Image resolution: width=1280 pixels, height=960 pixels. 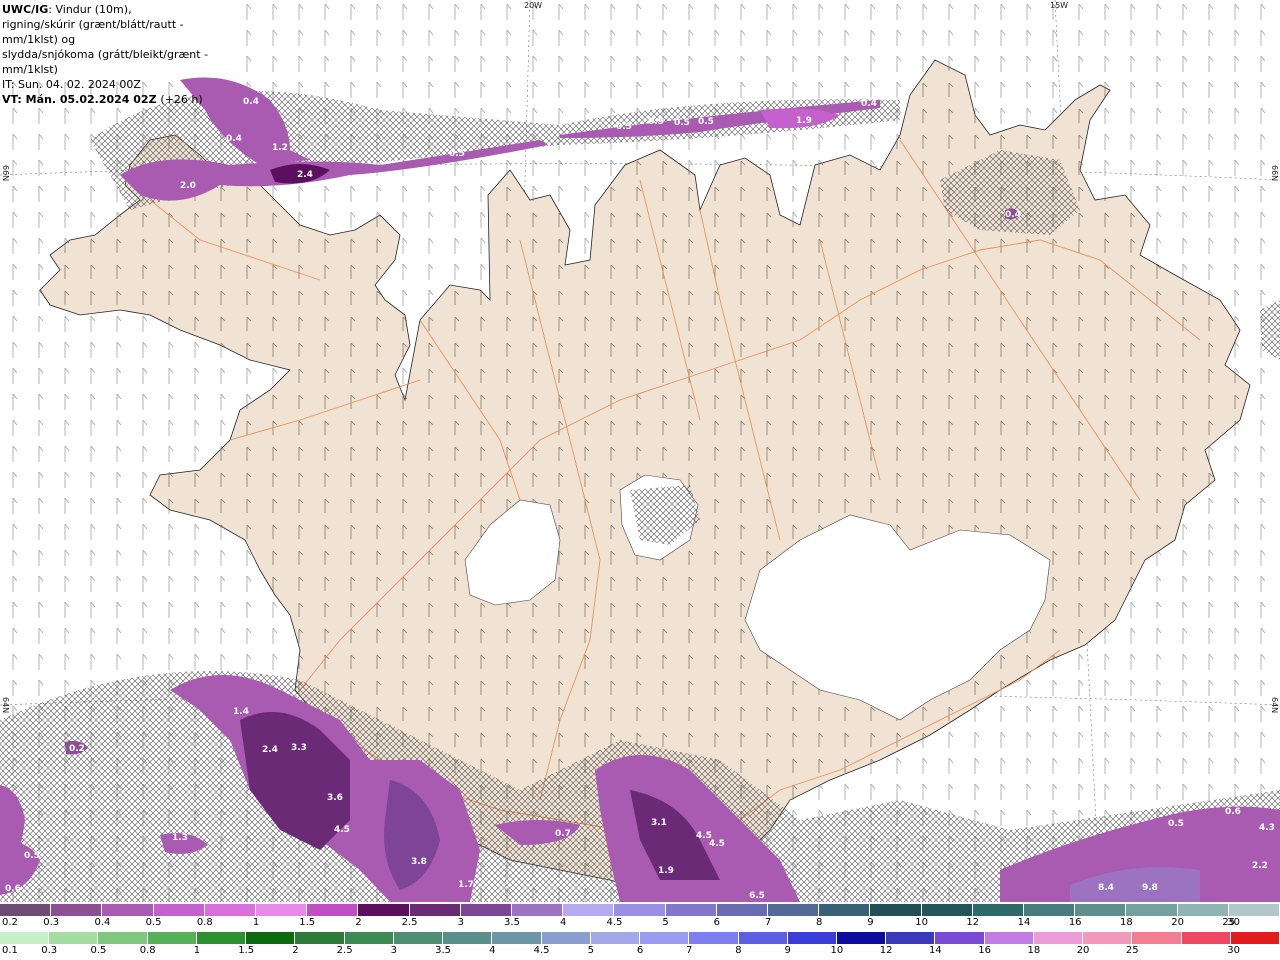 I want to click on precip-value: 3.1, so click(x=659, y=823).